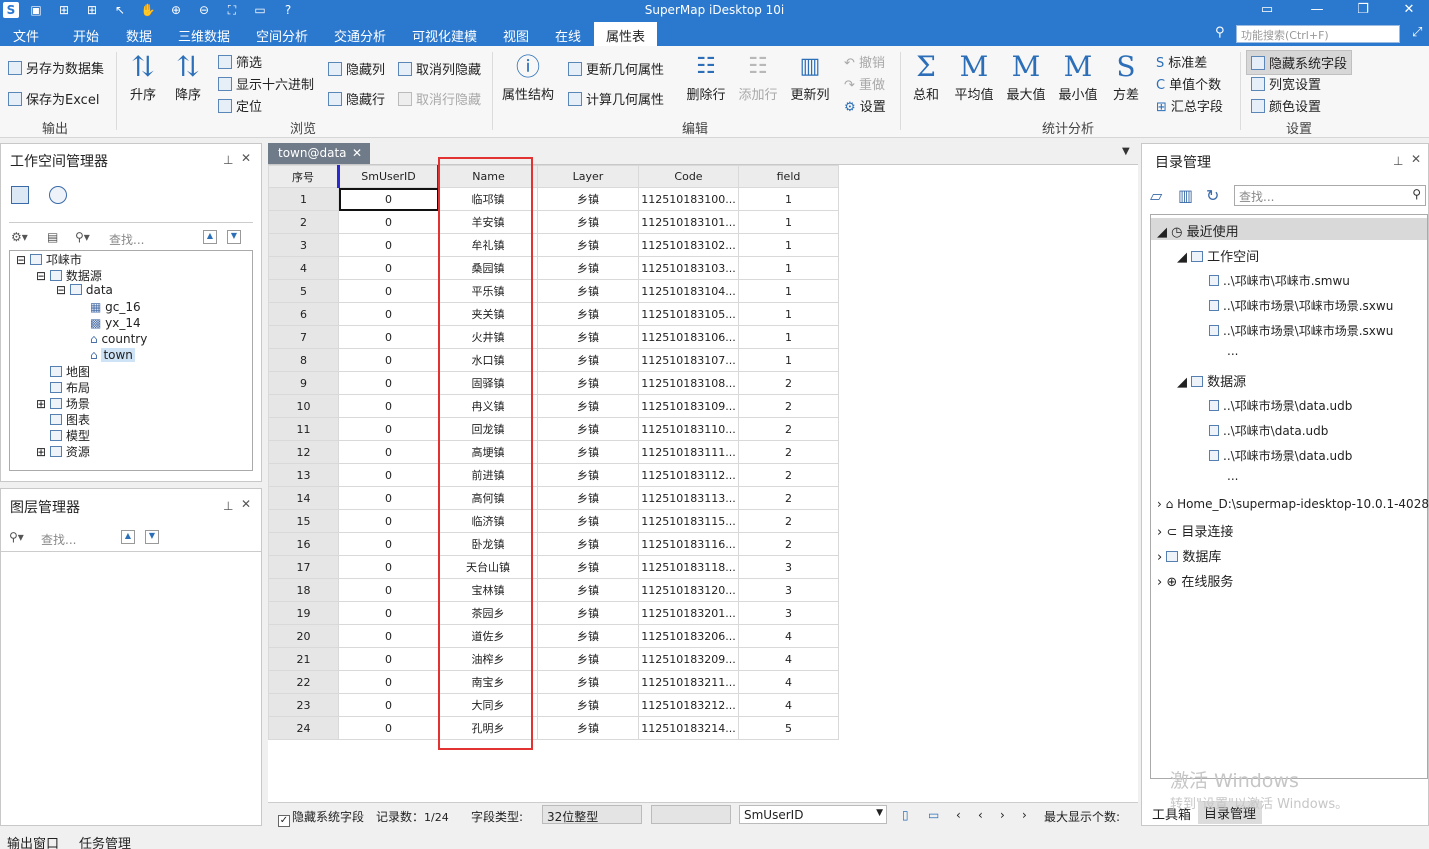 The width and height of the screenshot is (1429, 849). I want to click on table-row: 13 0 前进镇 乡镇 112510183112... 2, so click(553, 475).